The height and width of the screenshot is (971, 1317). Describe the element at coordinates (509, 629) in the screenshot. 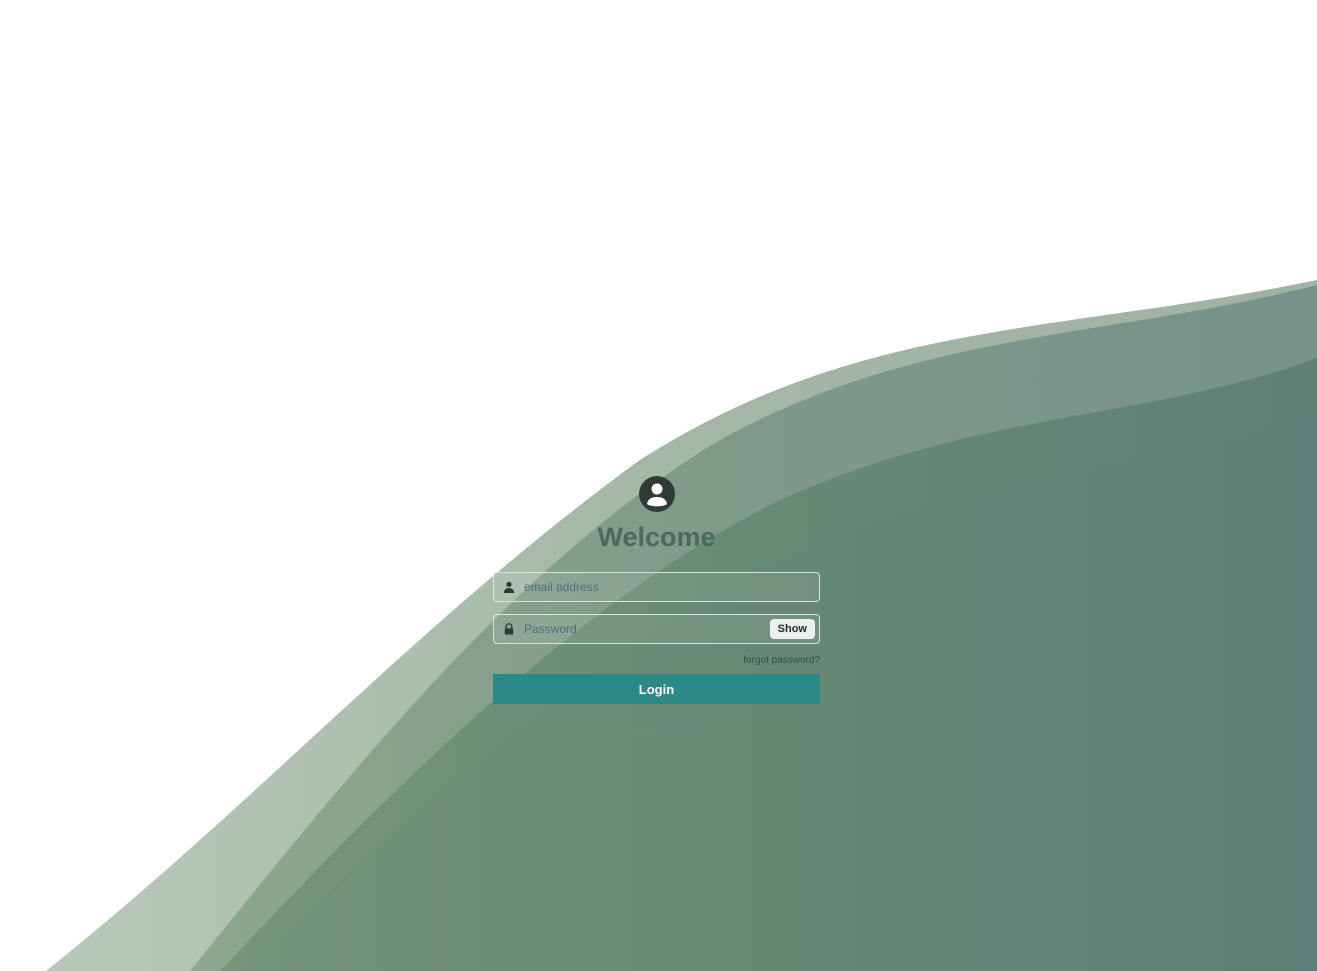

I see `lock-icon` at that location.